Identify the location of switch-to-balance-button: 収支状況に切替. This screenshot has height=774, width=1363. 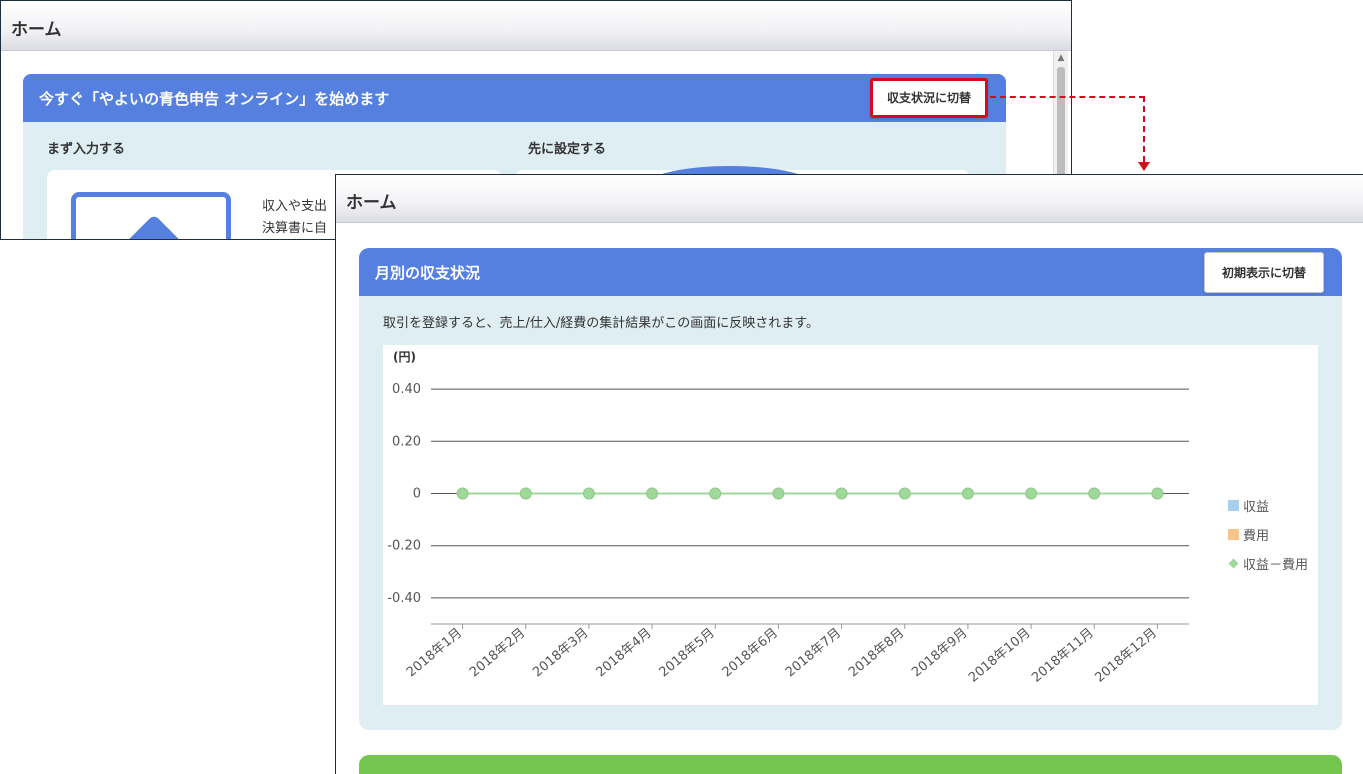
(929, 98).